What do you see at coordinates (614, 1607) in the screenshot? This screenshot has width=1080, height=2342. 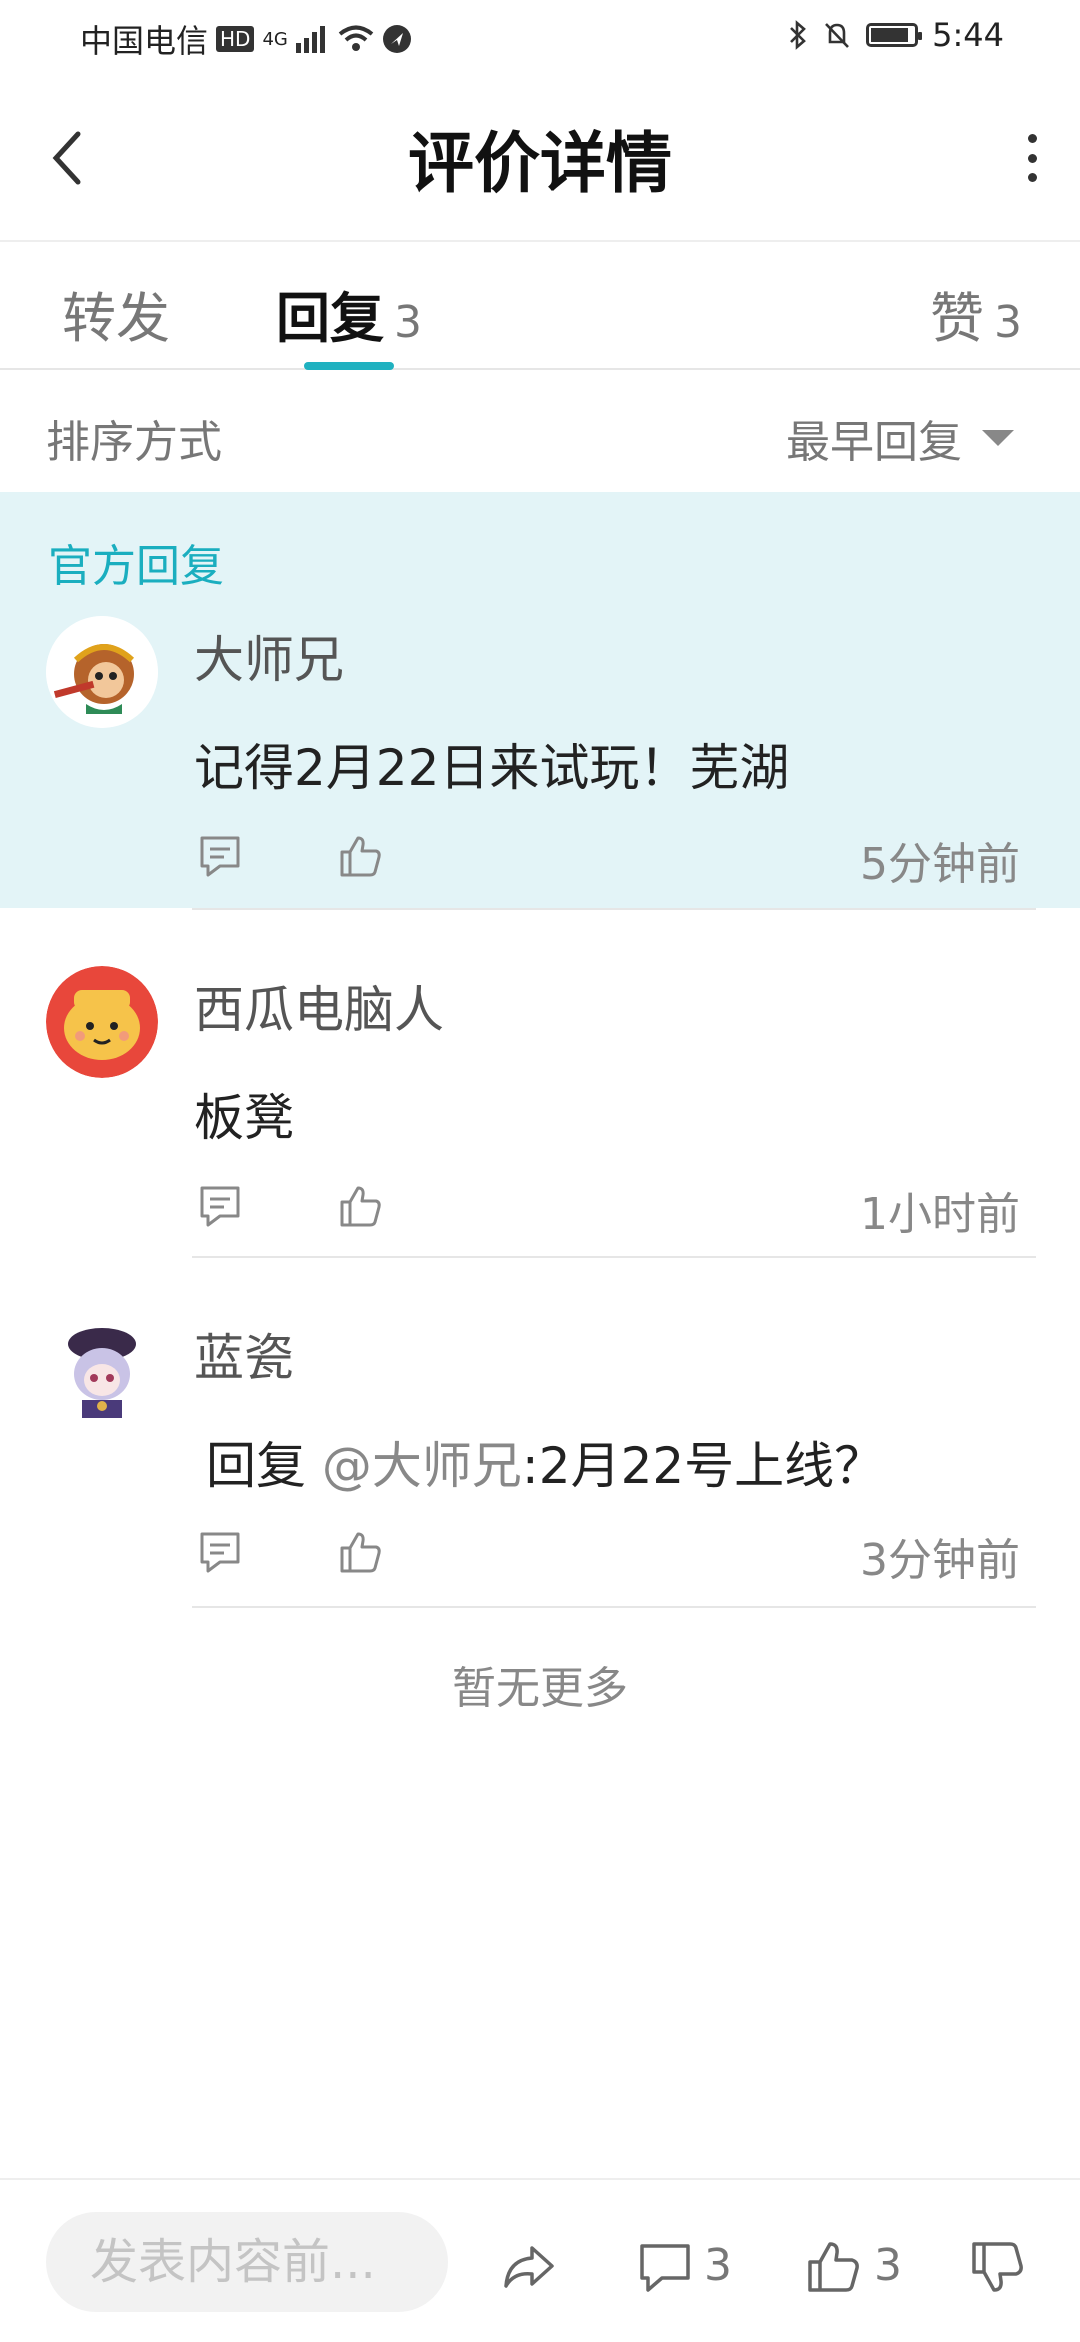 I see `divider` at bounding box center [614, 1607].